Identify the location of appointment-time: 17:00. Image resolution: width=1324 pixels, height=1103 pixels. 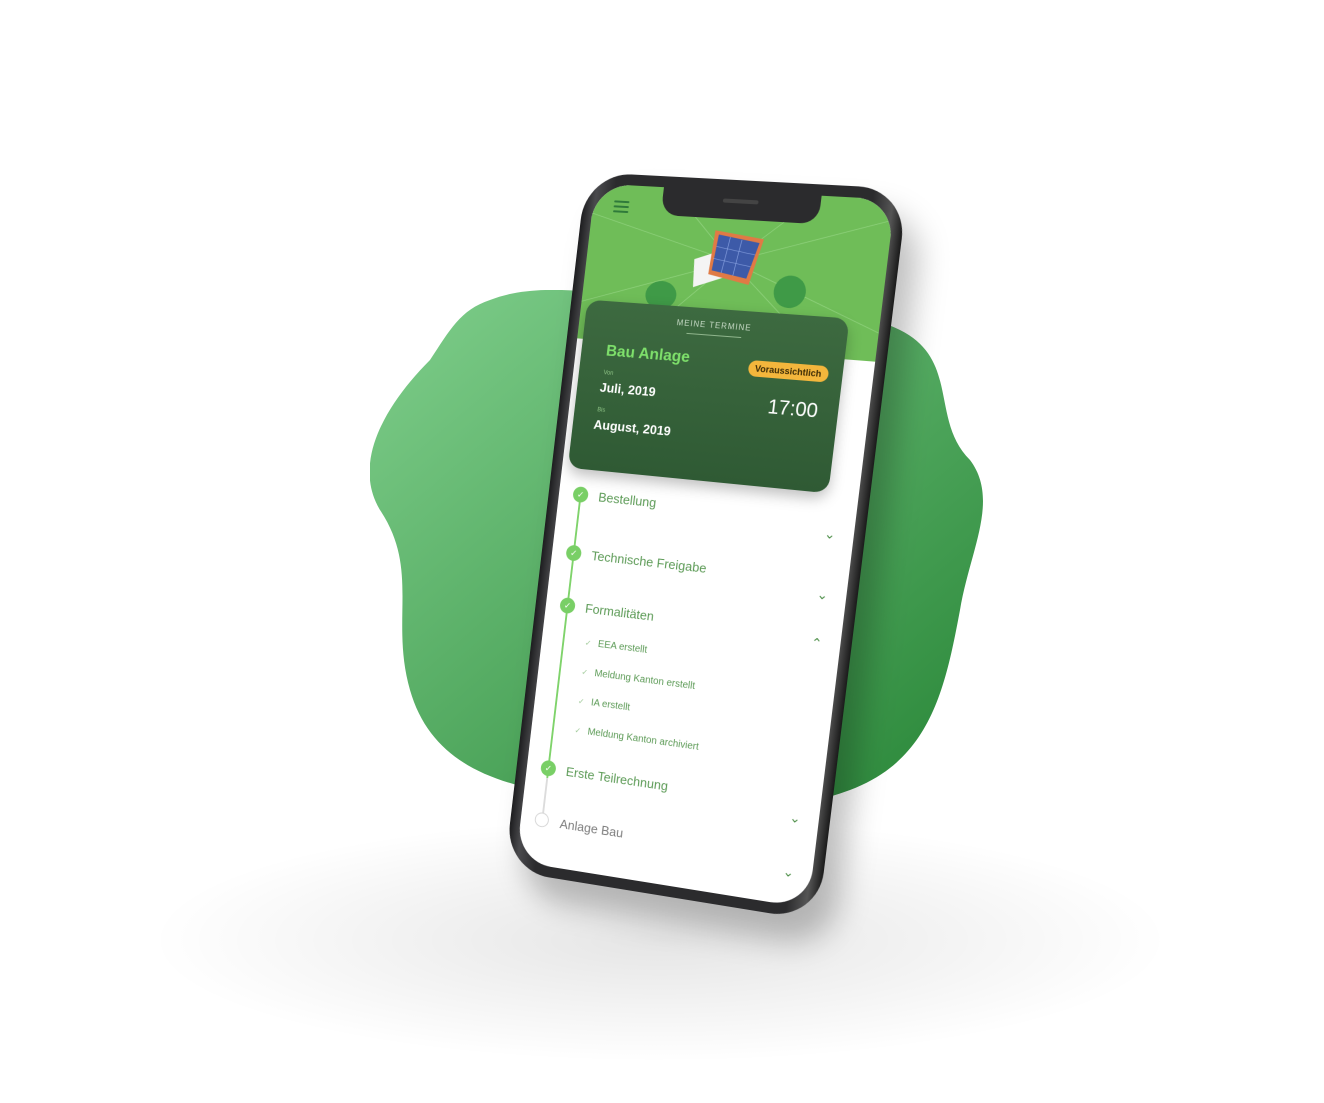
(793, 409).